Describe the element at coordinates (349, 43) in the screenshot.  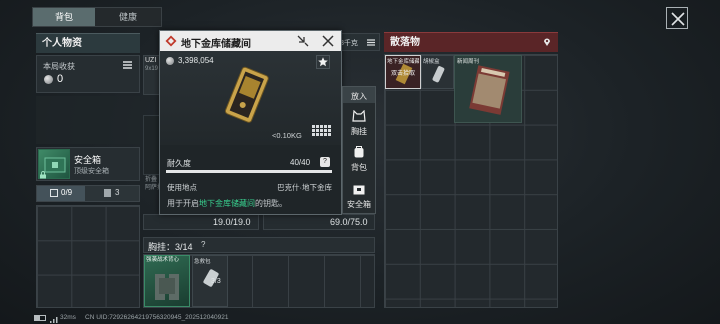
I see `weight-label: 8千克` at that location.